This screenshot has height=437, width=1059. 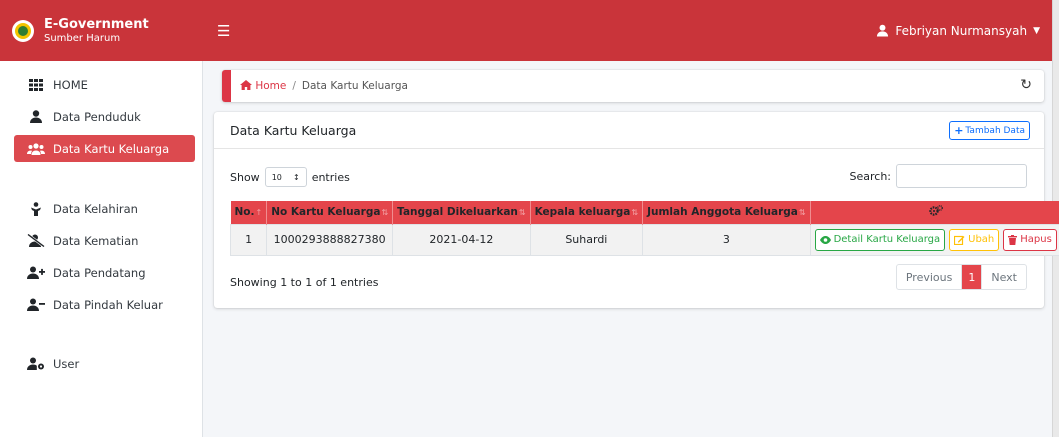 I want to click on card-title: Data Kartu Keluarga, so click(x=293, y=130).